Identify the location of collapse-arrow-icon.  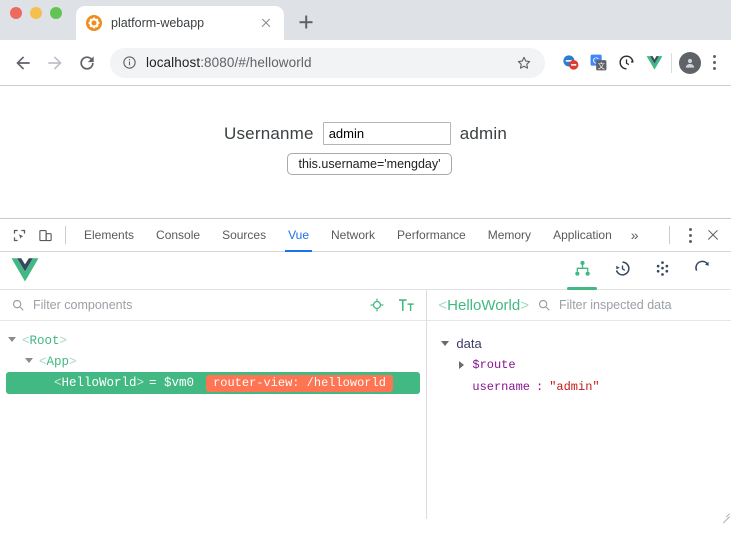
(461, 365).